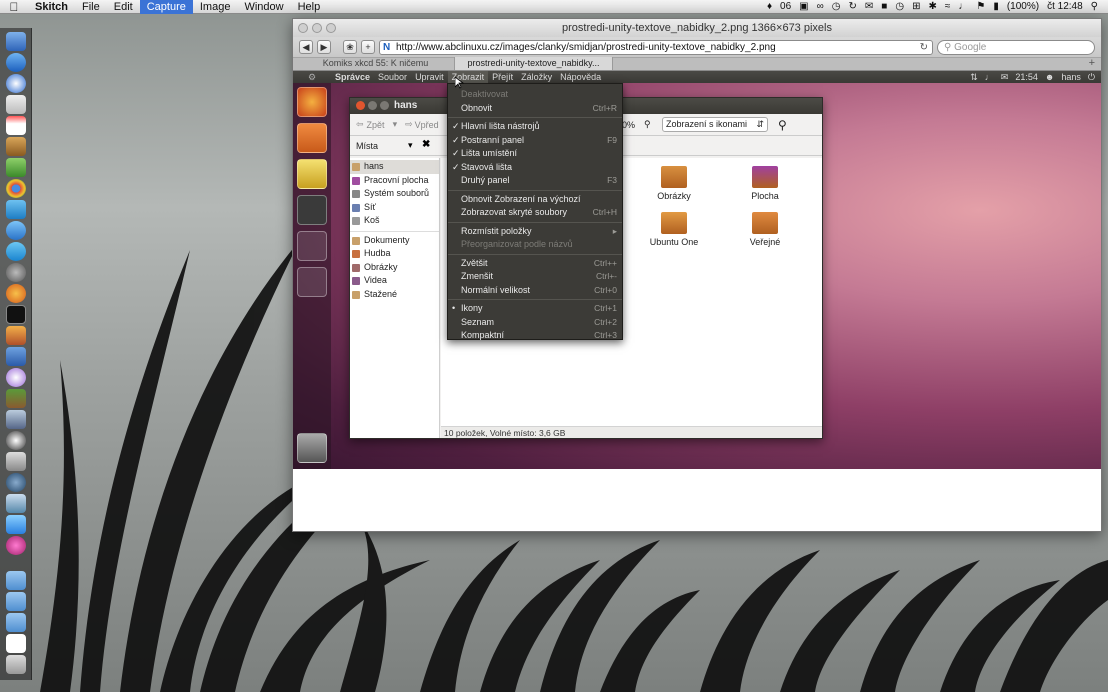  Describe the element at coordinates (932, 6) in the screenshot. I see `bluetooth-icon: ✱` at that location.